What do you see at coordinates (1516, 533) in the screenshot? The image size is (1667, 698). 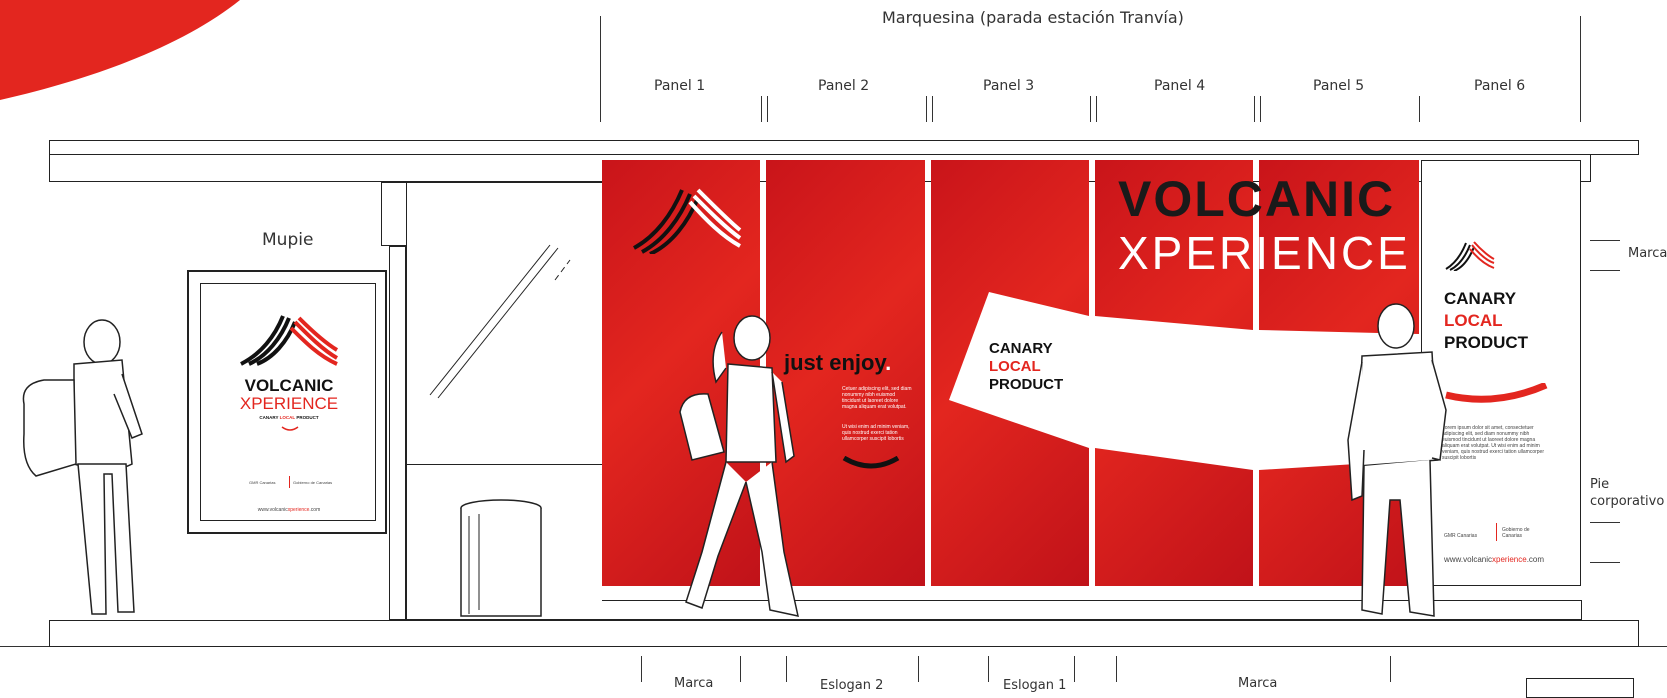 I see `panel6-logo-gobierno: Gobierno de Canarias` at bounding box center [1516, 533].